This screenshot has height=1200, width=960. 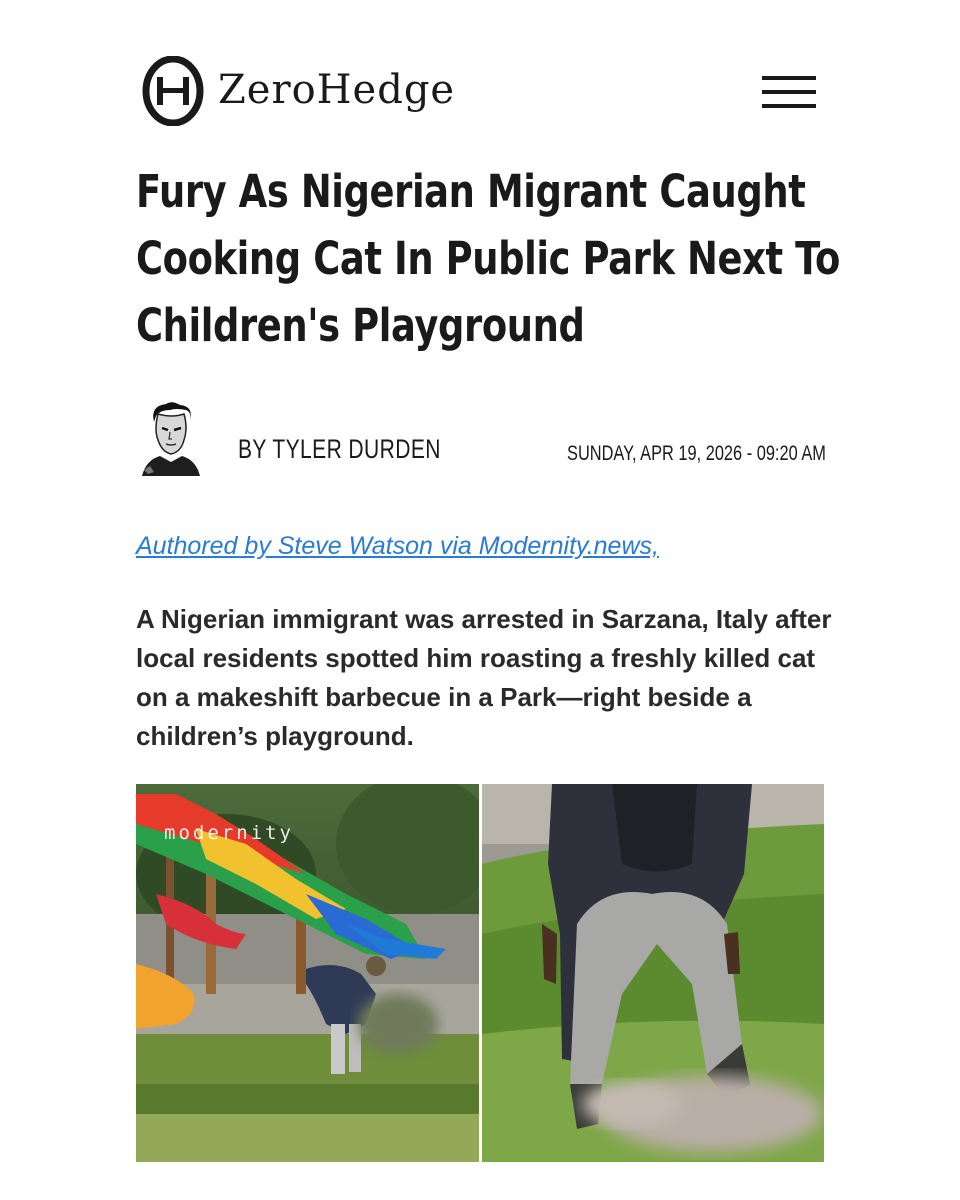 What do you see at coordinates (229, 833) in the screenshot?
I see `photo-watermark: modernity` at bounding box center [229, 833].